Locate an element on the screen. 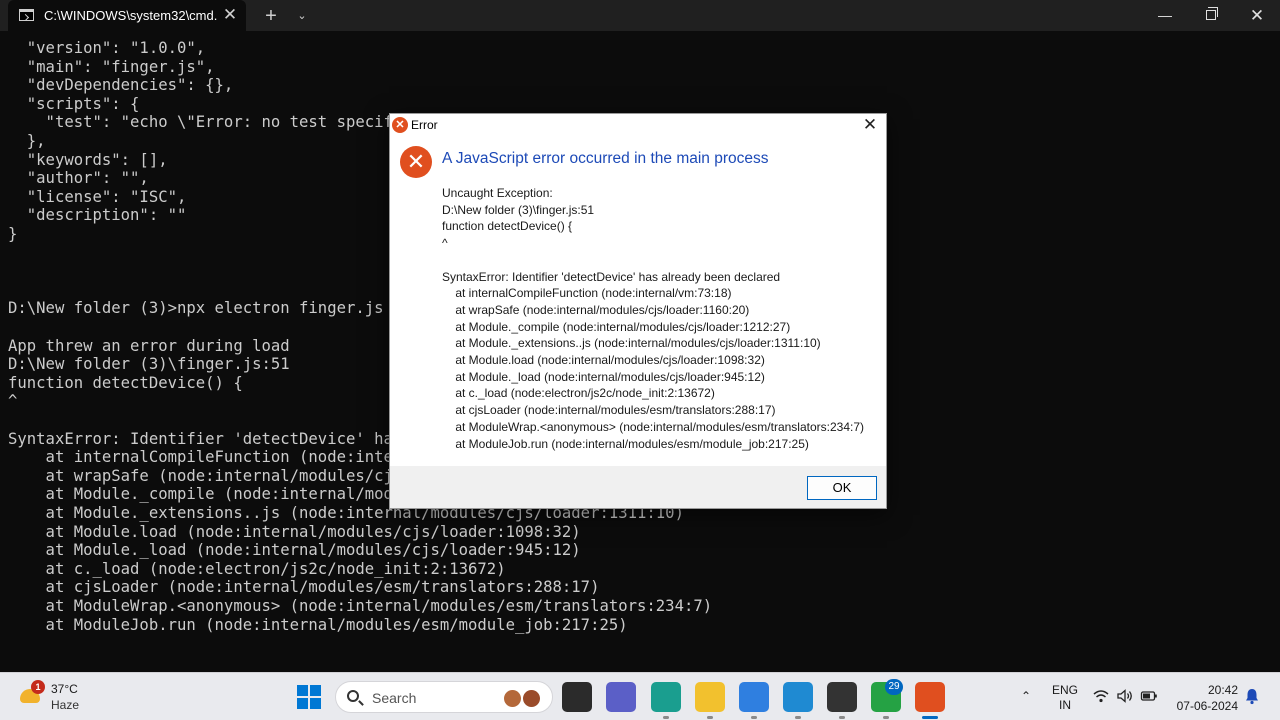  file-explorer-app-icon is located at coordinates (710, 697).